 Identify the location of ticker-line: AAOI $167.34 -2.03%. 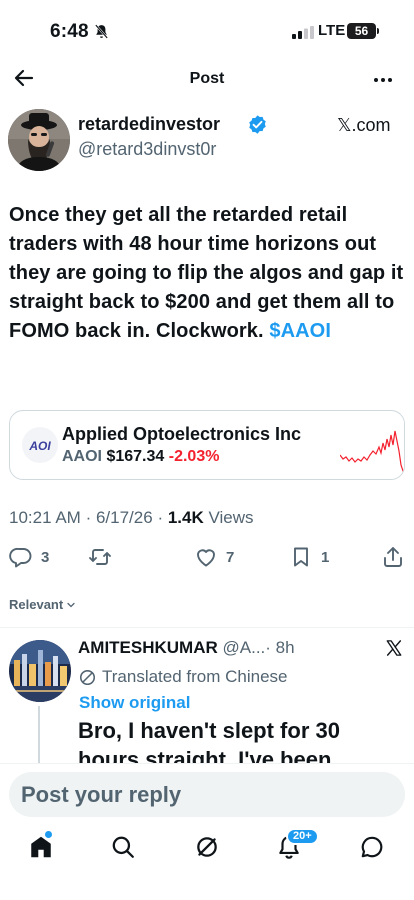
(140, 457).